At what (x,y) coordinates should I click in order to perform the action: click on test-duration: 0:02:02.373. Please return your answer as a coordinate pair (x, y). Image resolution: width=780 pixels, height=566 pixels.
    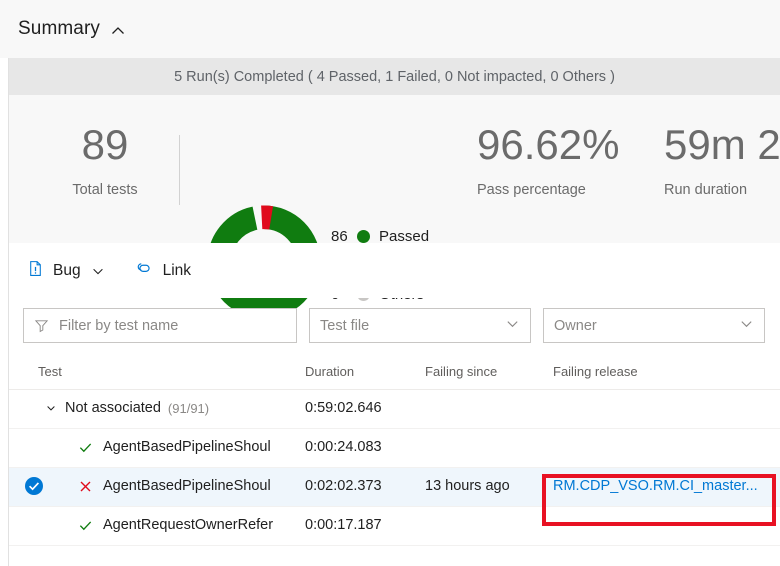
    Looking at the image, I should click on (343, 486).